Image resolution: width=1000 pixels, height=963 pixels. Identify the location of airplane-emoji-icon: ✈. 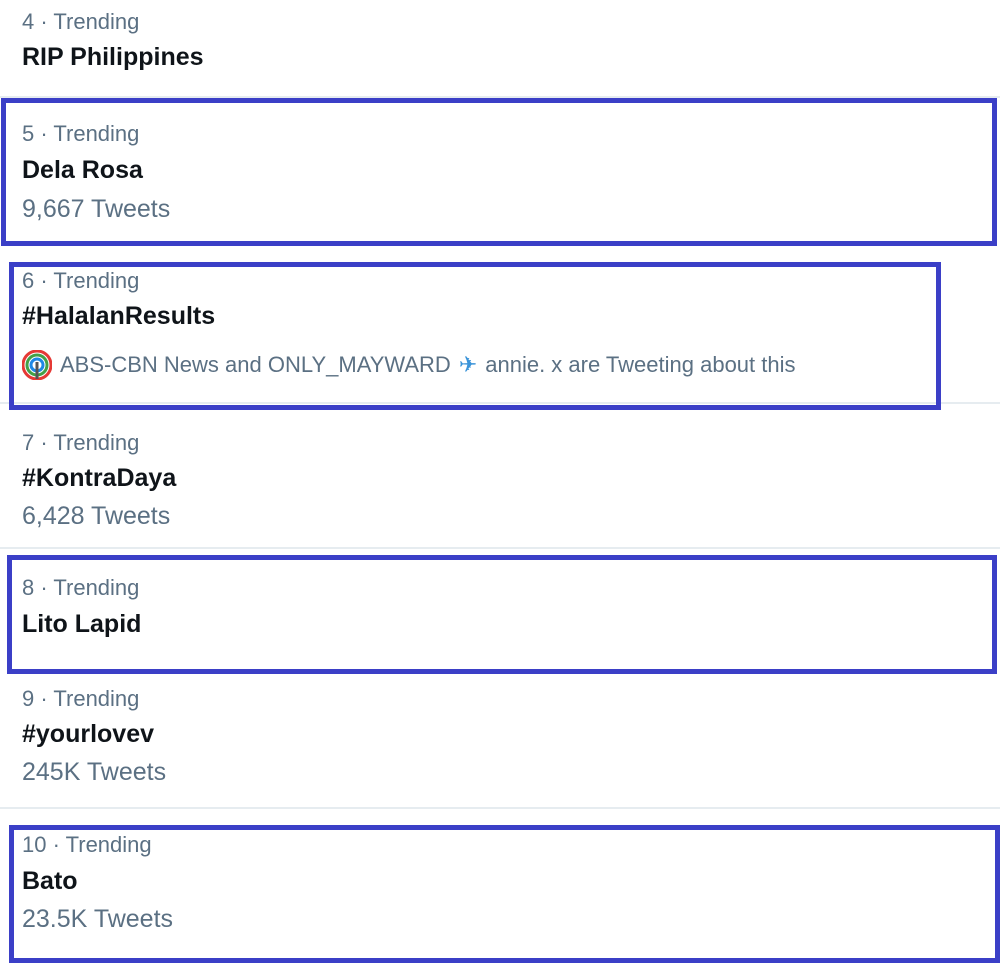
(468, 364).